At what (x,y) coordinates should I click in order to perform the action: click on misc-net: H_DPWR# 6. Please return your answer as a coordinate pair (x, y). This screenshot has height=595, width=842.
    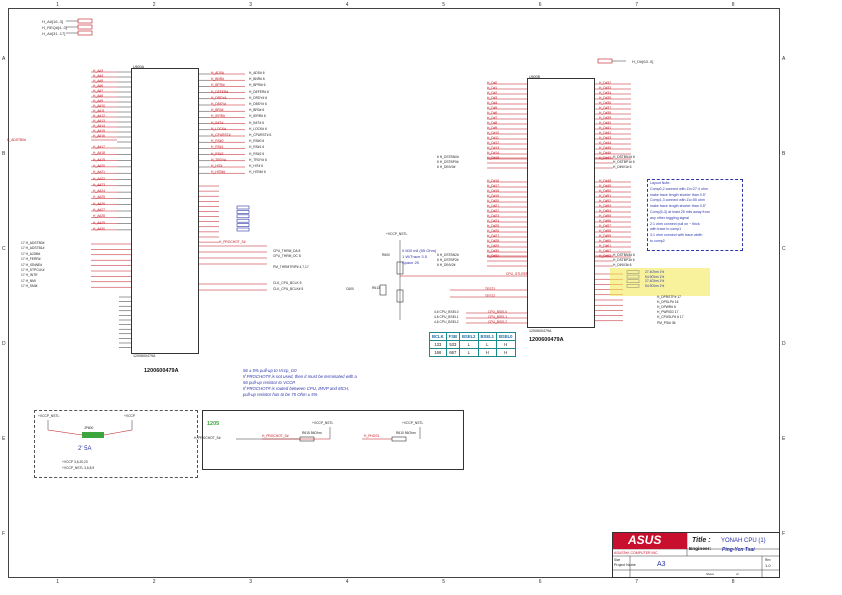
    Looking at the image, I should click on (666, 307).